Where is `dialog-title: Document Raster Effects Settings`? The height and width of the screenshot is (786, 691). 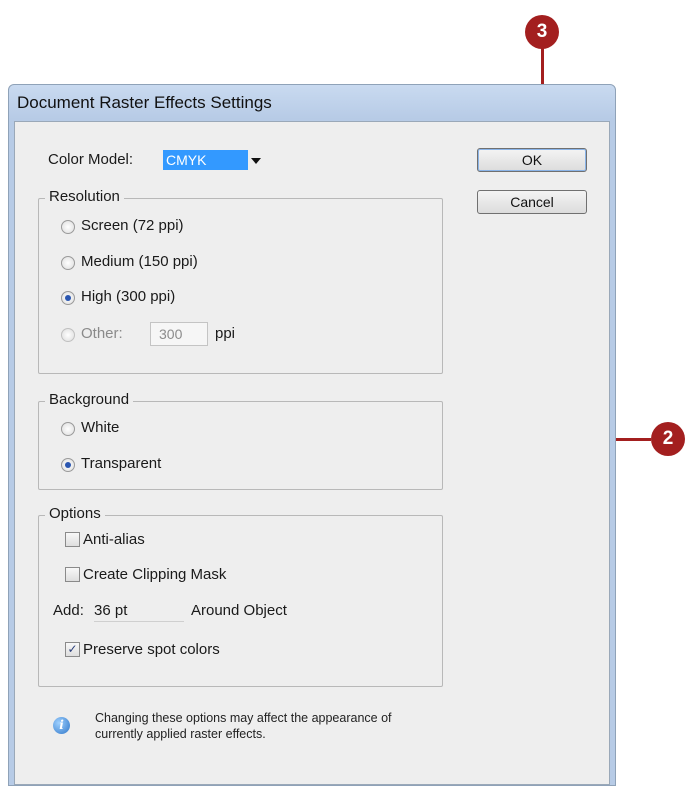
dialog-title: Document Raster Effects Settings is located at coordinates (144, 102).